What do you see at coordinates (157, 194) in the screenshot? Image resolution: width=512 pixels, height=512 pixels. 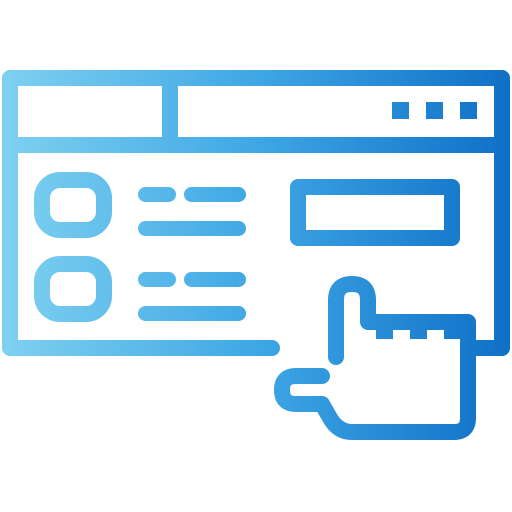 I see `list-line-1a` at bounding box center [157, 194].